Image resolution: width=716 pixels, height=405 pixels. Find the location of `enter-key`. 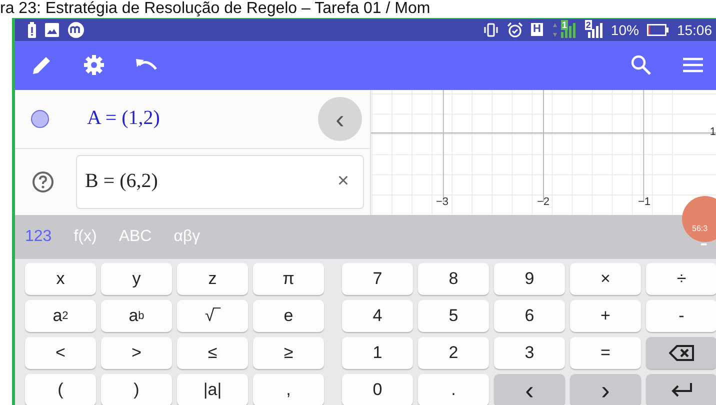

enter-key is located at coordinates (681, 389).